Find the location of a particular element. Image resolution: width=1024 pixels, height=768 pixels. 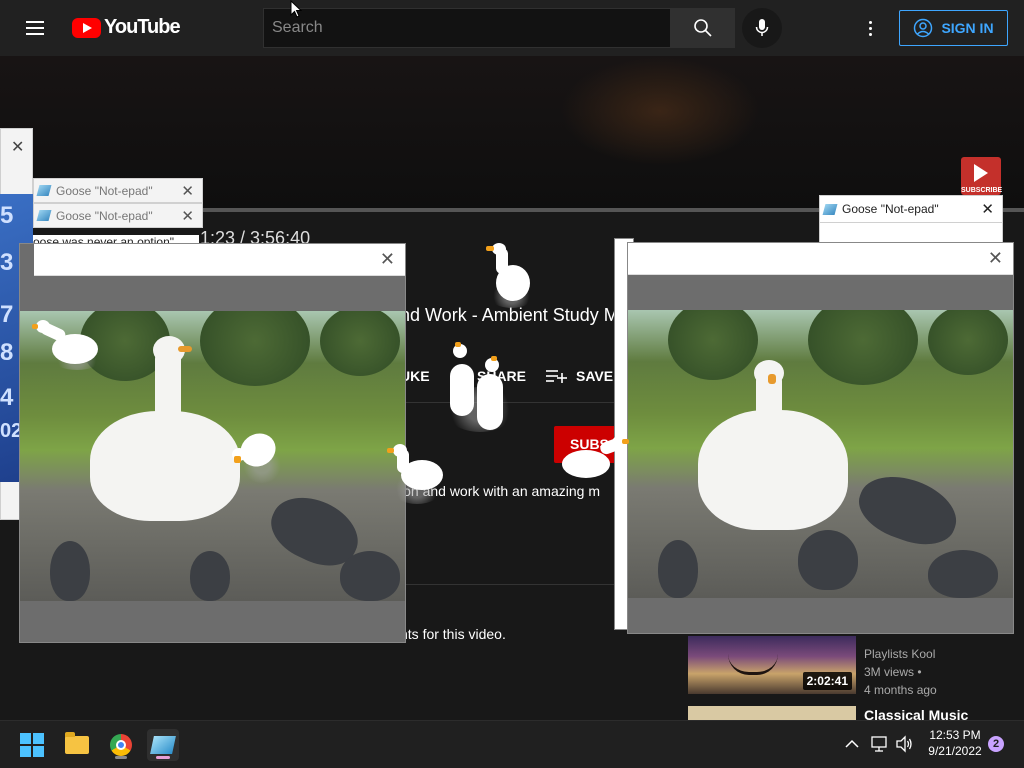

recommended-upload-age: 4 months ago is located at coordinates (900, 690).